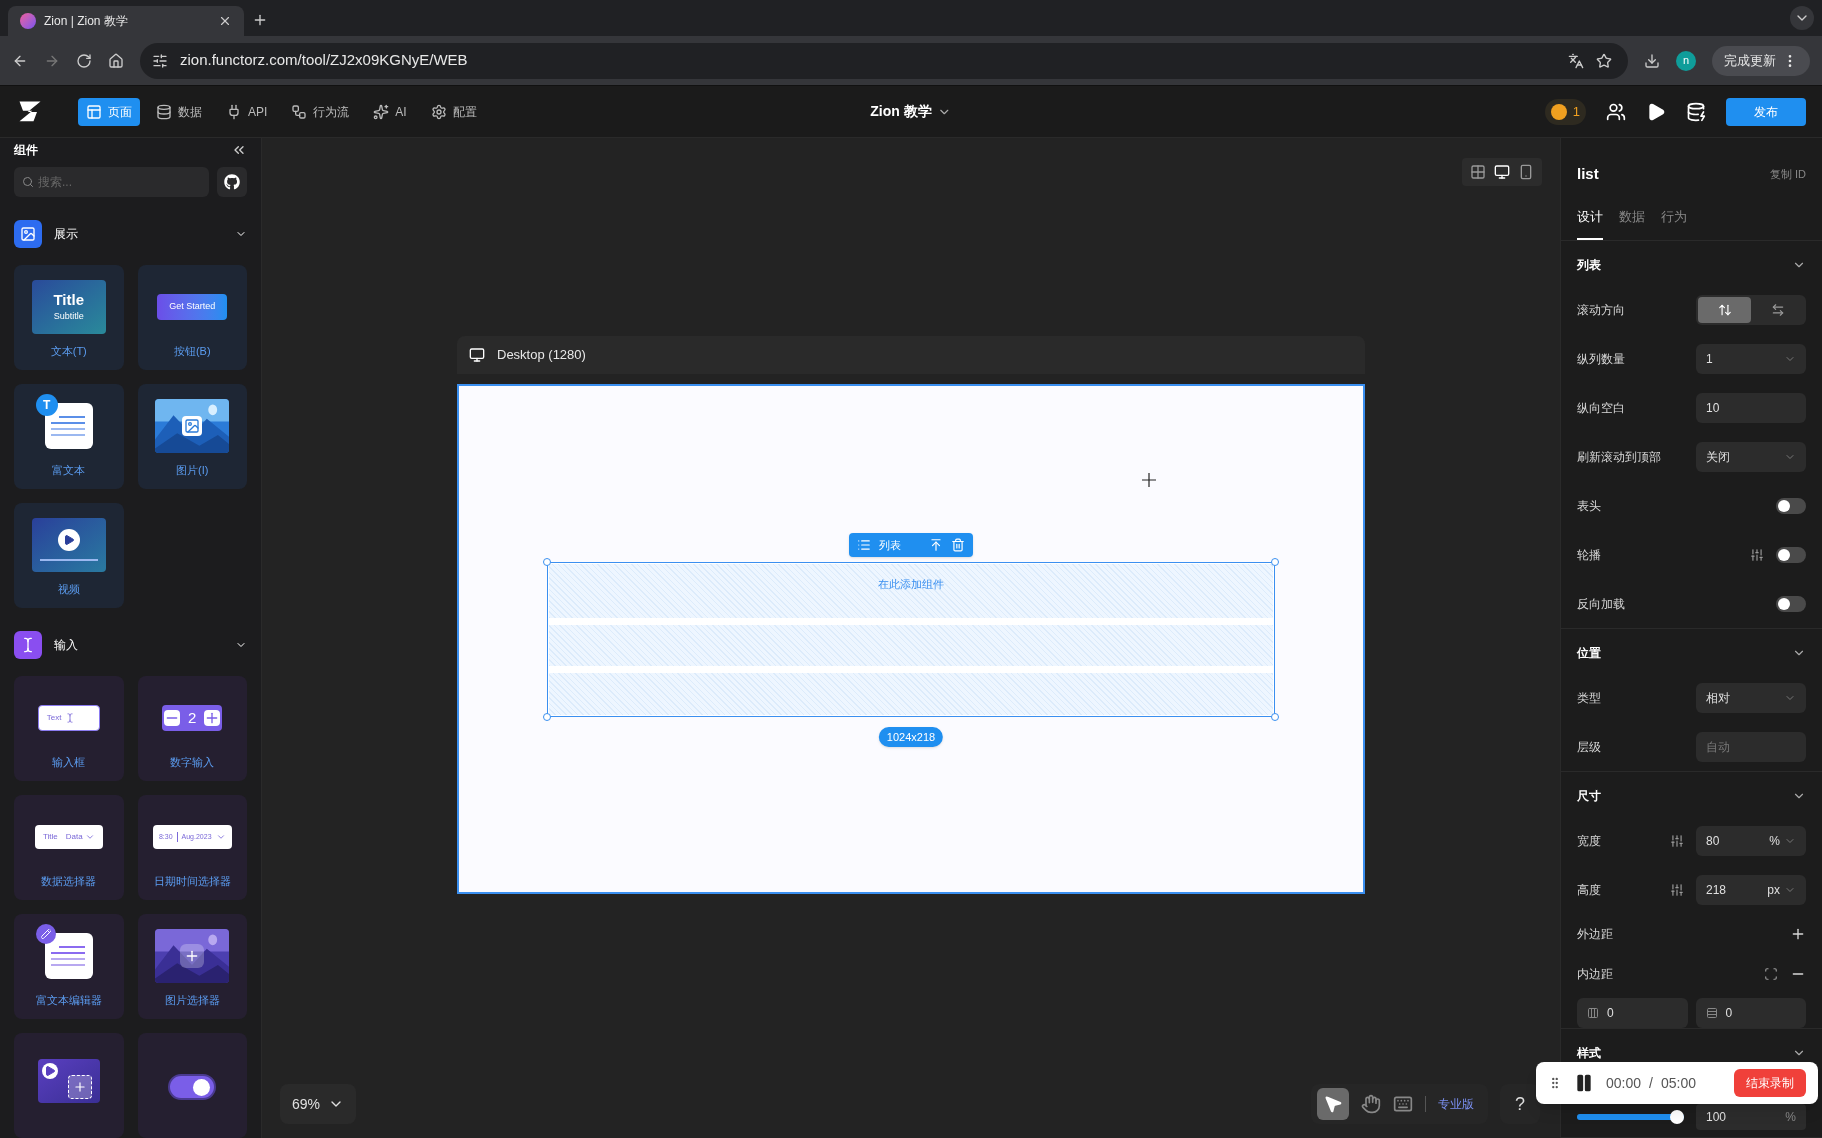  I want to click on update-button: 完成更新, so click(1761, 60).